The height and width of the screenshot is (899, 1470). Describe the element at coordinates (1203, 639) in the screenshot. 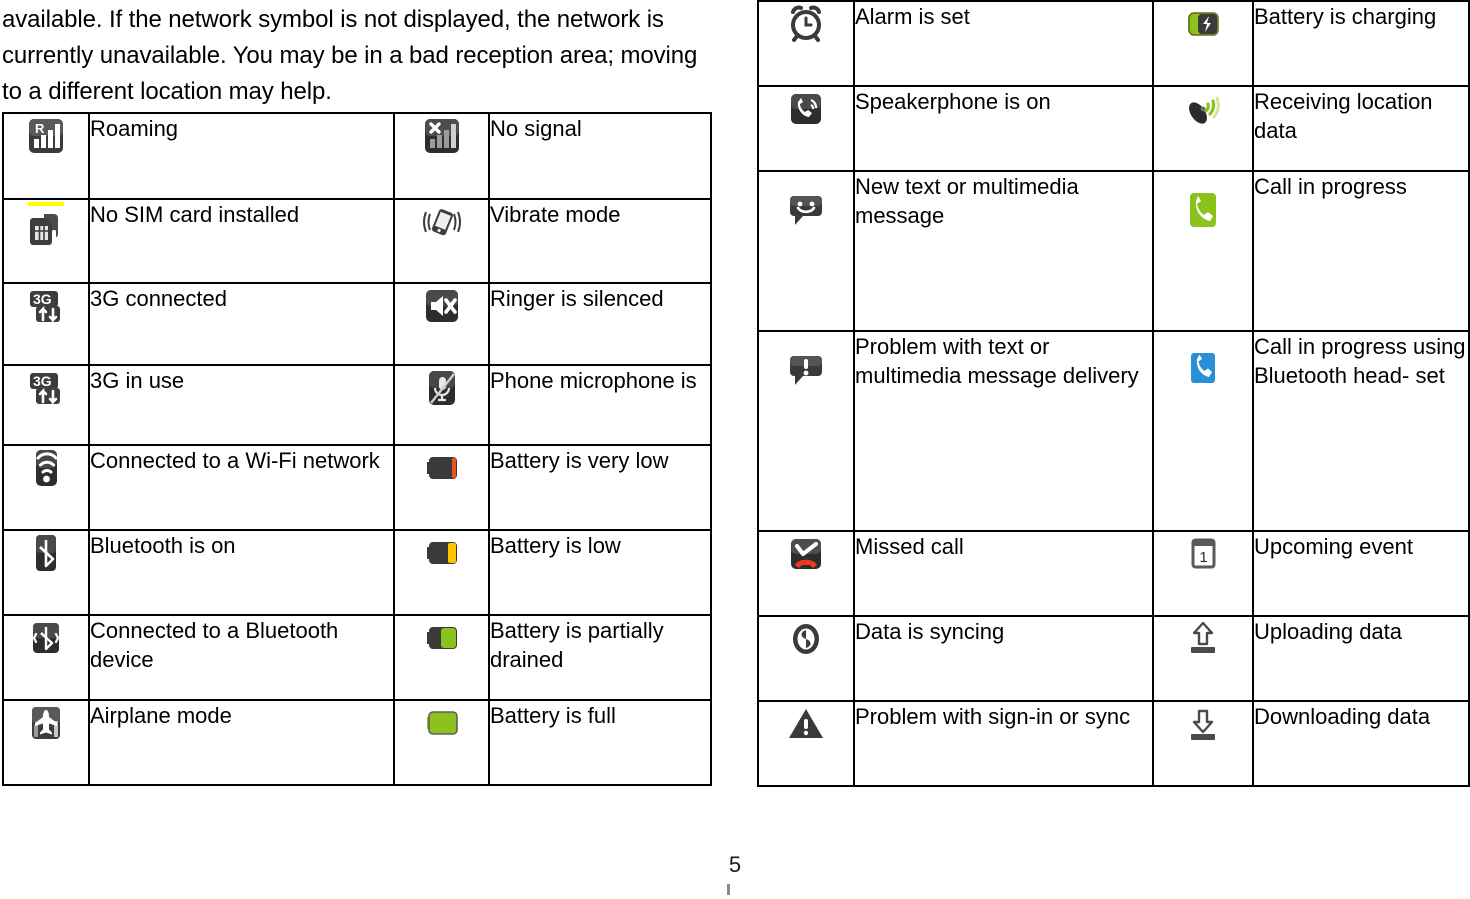

I see `uploading-data-icon` at that location.